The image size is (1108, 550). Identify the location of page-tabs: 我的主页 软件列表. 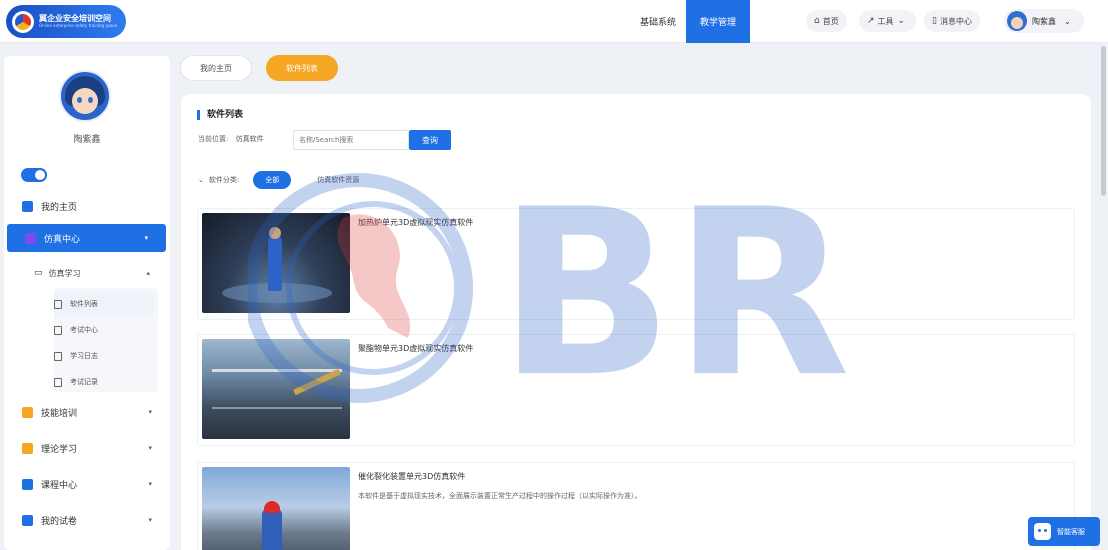
(266, 68).